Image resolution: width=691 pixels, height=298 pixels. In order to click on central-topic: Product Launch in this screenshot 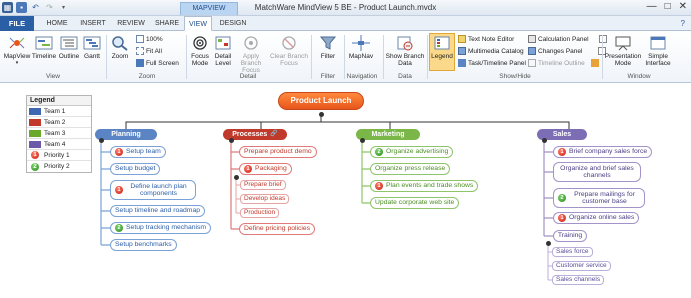, I will do `click(321, 101)`.